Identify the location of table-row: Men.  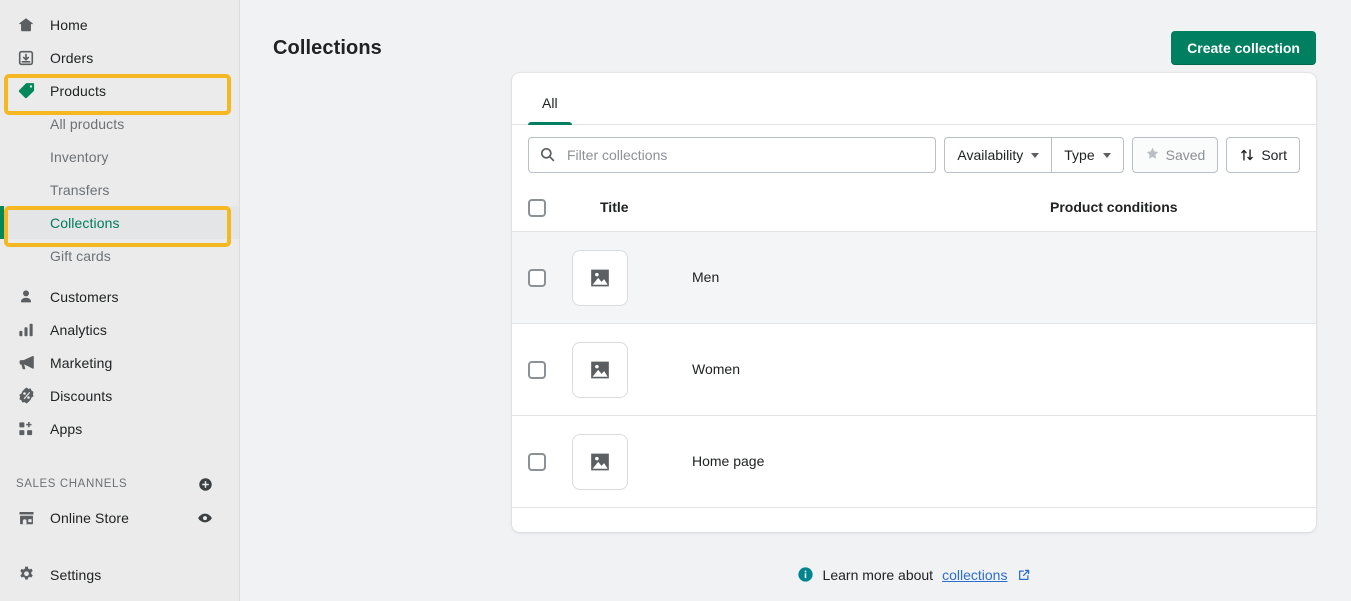
(914, 278).